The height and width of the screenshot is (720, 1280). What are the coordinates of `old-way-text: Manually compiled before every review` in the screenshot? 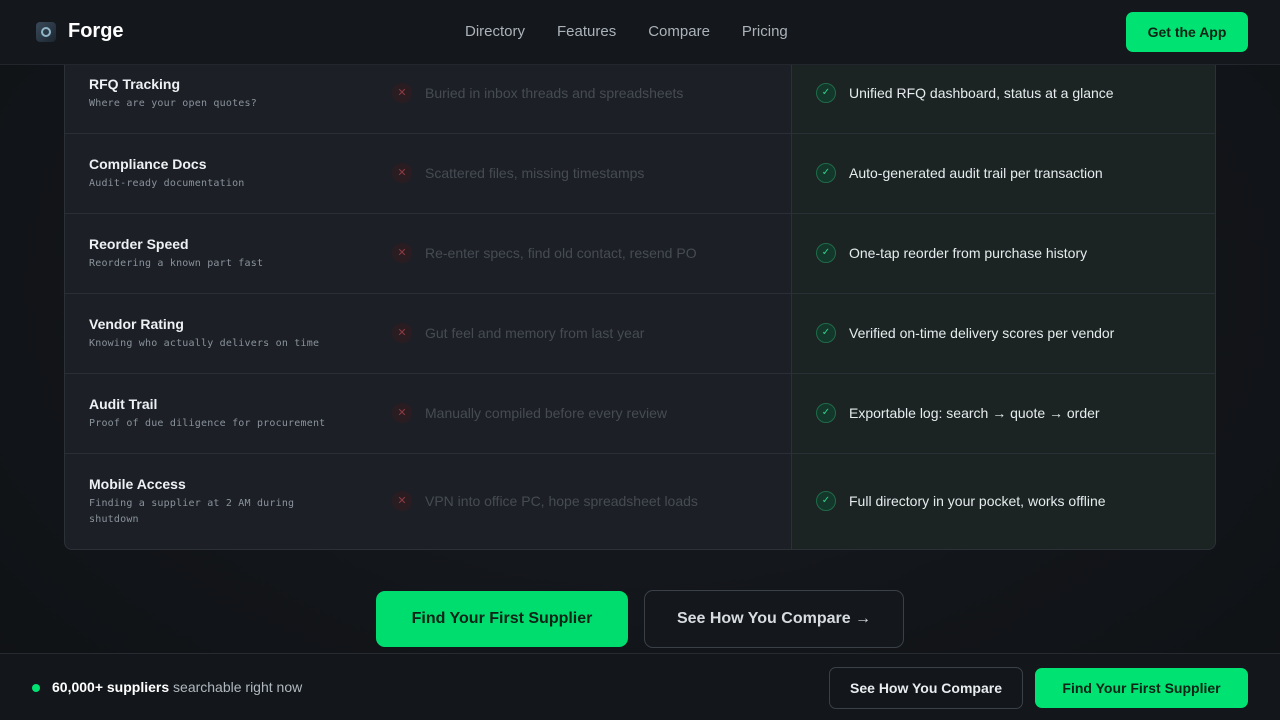 It's located at (546, 413).